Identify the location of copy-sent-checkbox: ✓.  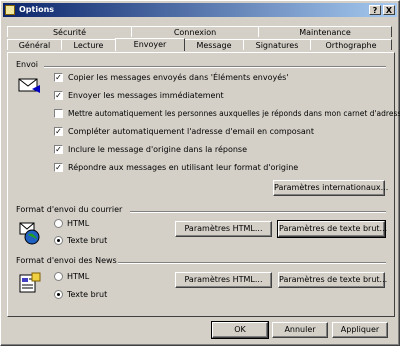
(58, 77).